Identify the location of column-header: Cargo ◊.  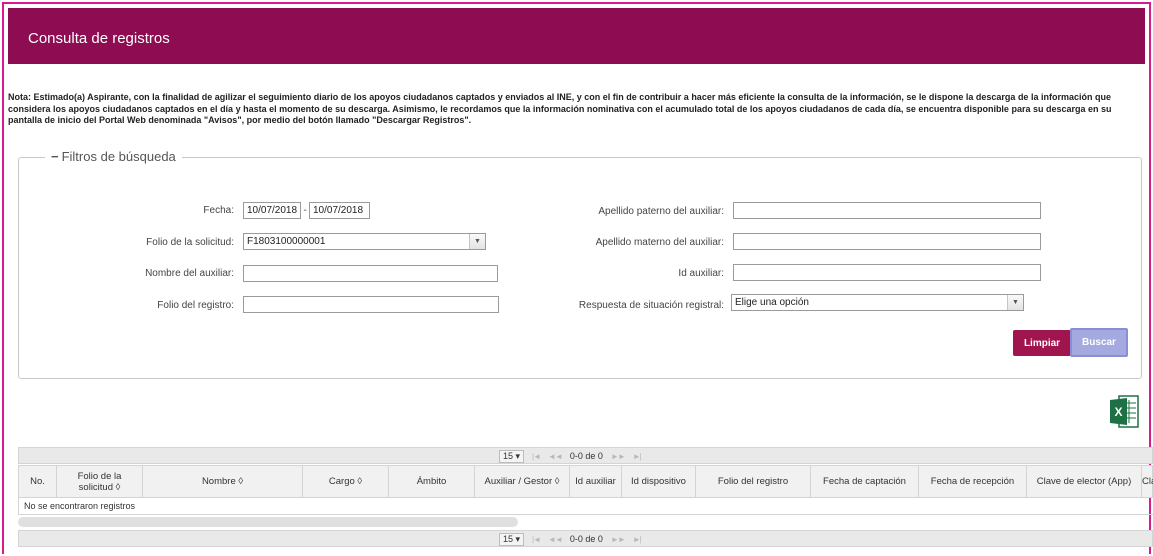
(346, 481).